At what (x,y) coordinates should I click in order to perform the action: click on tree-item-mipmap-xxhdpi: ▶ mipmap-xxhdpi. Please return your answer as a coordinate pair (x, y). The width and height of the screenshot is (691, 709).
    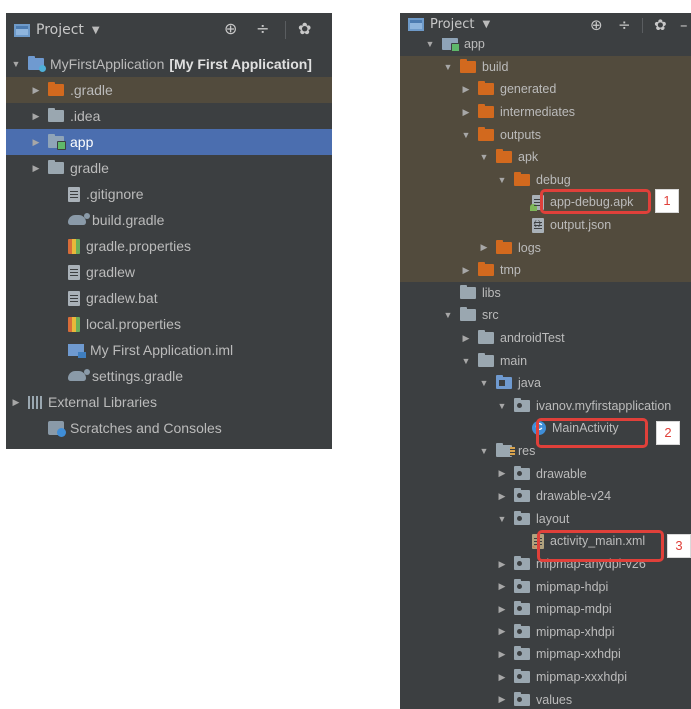
    Looking at the image, I should click on (545, 654).